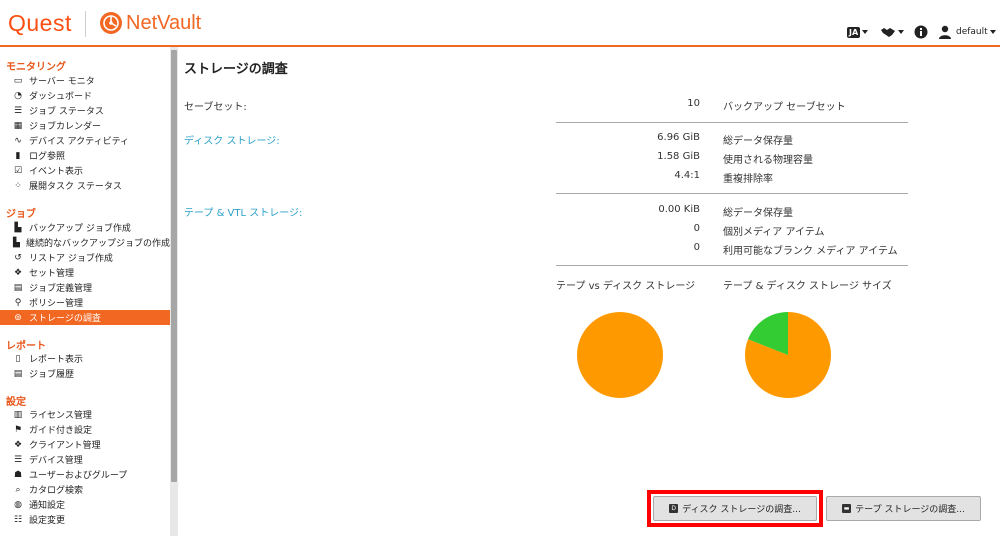 This screenshot has width=1000, height=536. What do you see at coordinates (85, 185) in the screenshot?
I see `sidebar-item-deployment-status: ⁘ 展開タスク ステータス` at bounding box center [85, 185].